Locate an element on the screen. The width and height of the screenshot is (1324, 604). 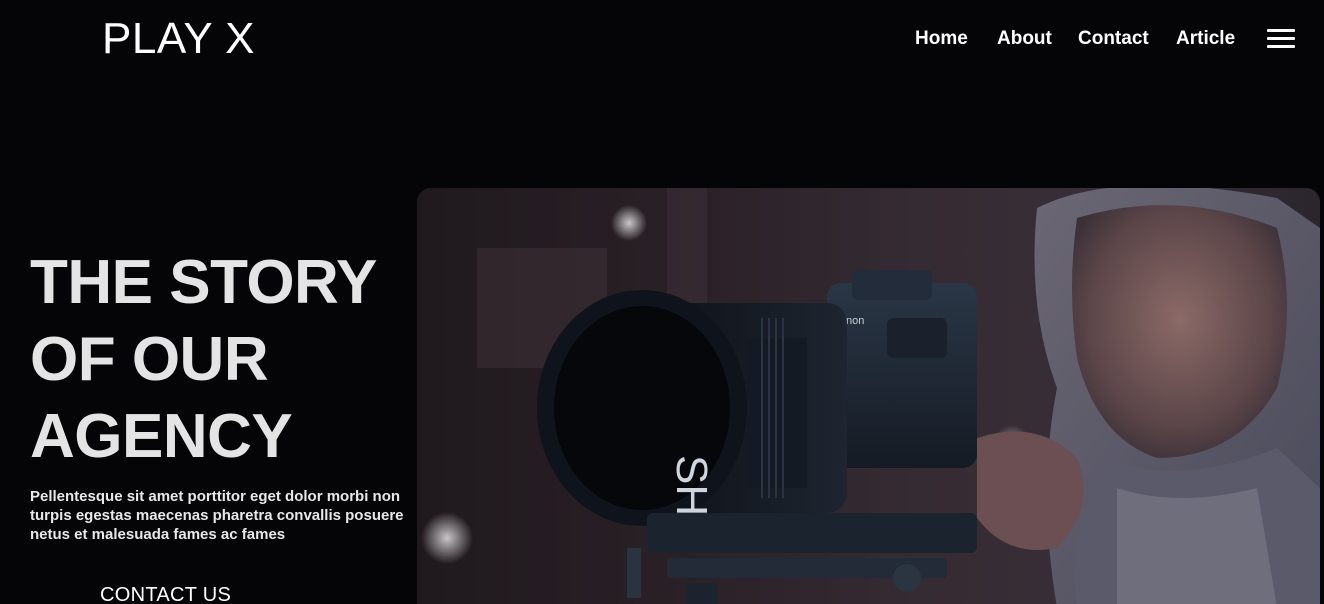
hamburger-menu-icon is located at coordinates (1281, 39).